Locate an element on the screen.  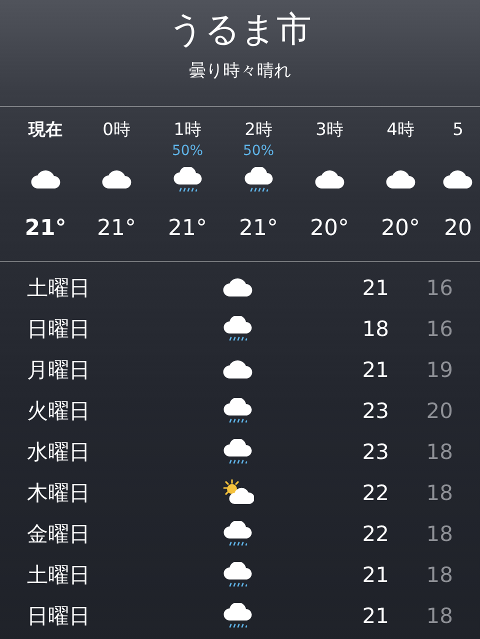
high-temperature: 18 is located at coordinates (375, 328).